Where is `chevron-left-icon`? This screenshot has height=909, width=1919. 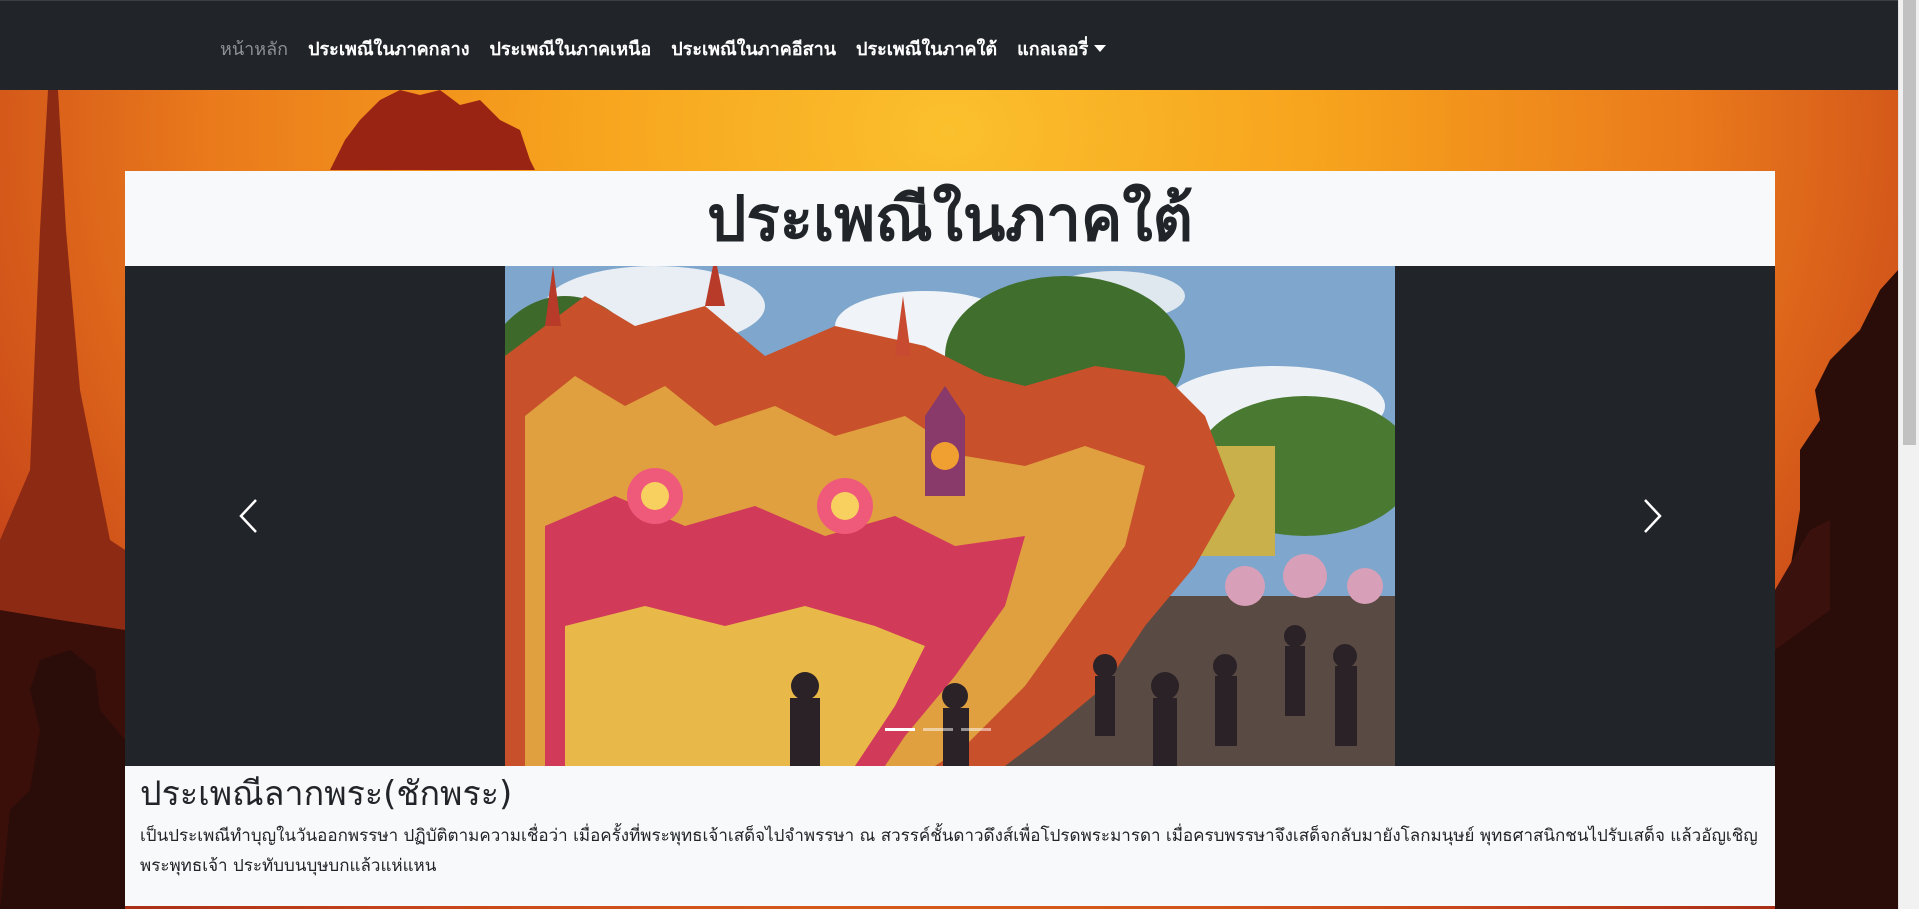
chevron-left-icon is located at coordinates (248, 516).